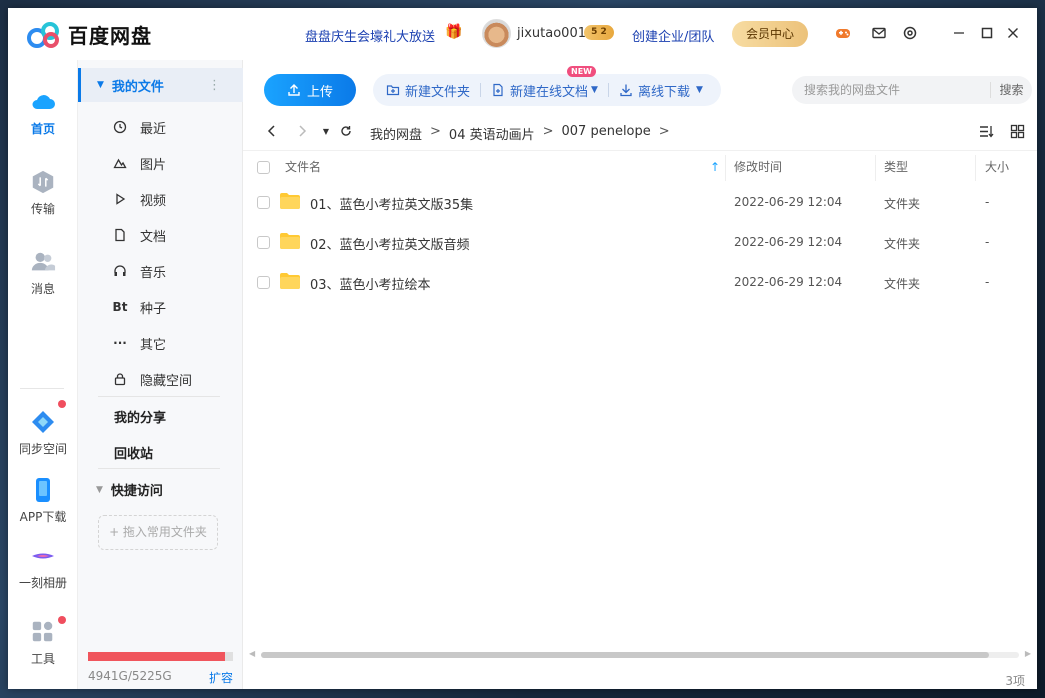  What do you see at coordinates (43, 272) in the screenshot?
I see `rail-messages: 消息` at bounding box center [43, 272].